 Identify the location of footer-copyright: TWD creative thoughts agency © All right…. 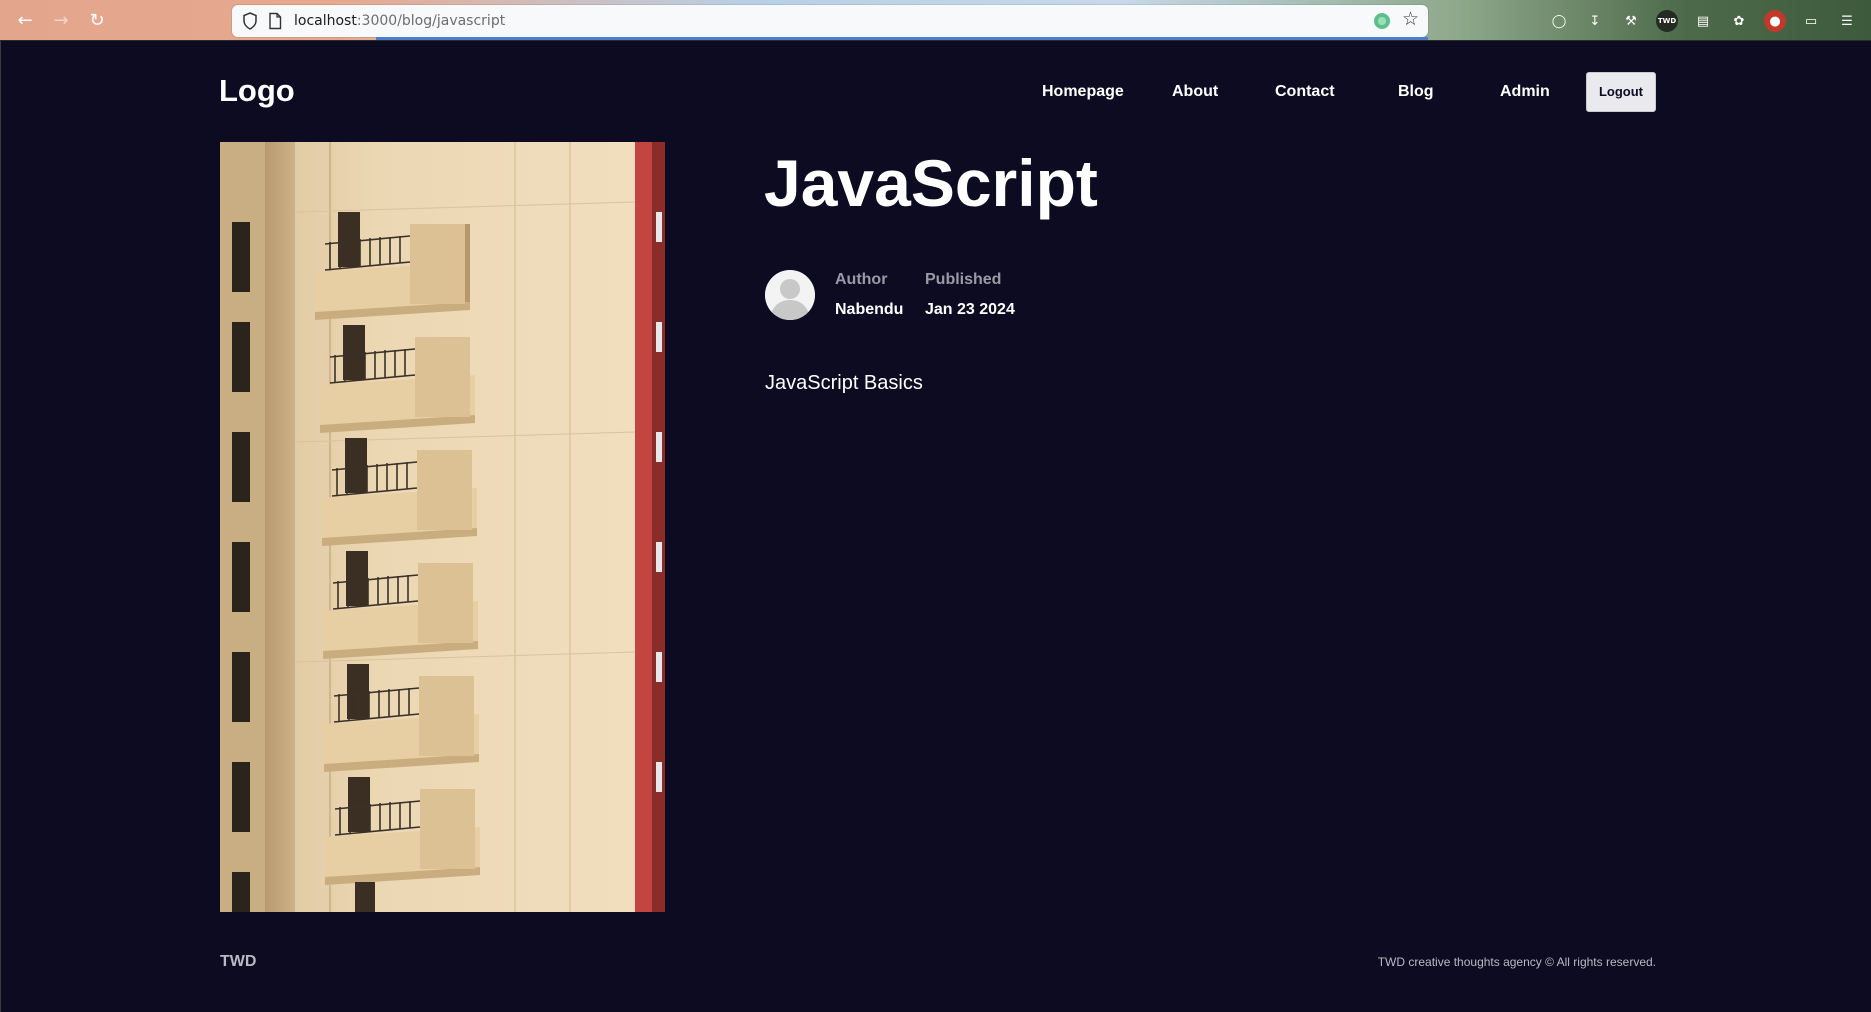
(1516, 962).